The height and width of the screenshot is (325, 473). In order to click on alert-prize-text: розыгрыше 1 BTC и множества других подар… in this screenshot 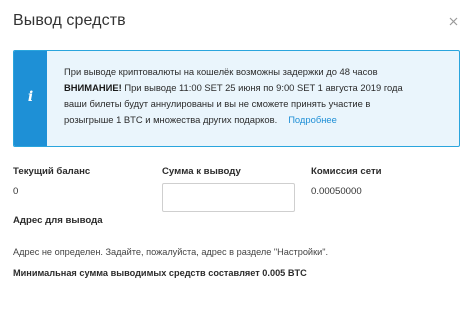, I will do `click(171, 119)`.